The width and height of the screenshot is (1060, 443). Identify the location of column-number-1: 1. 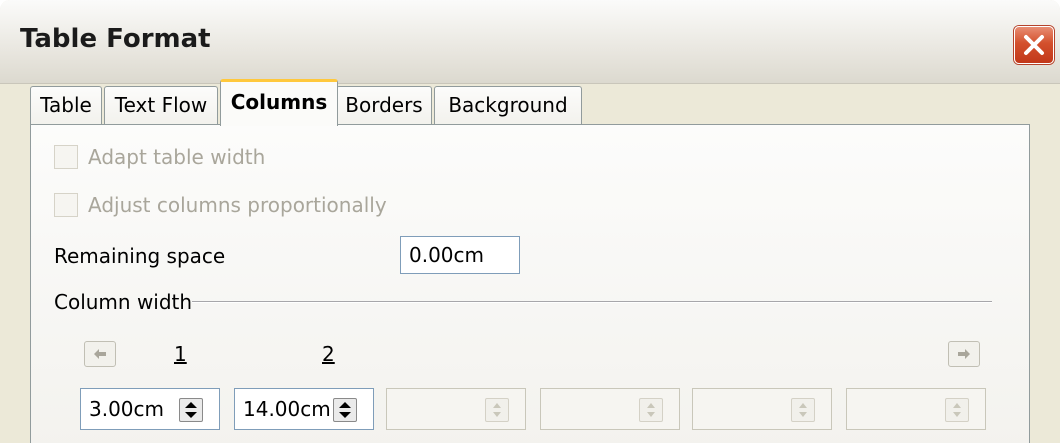
(180, 354).